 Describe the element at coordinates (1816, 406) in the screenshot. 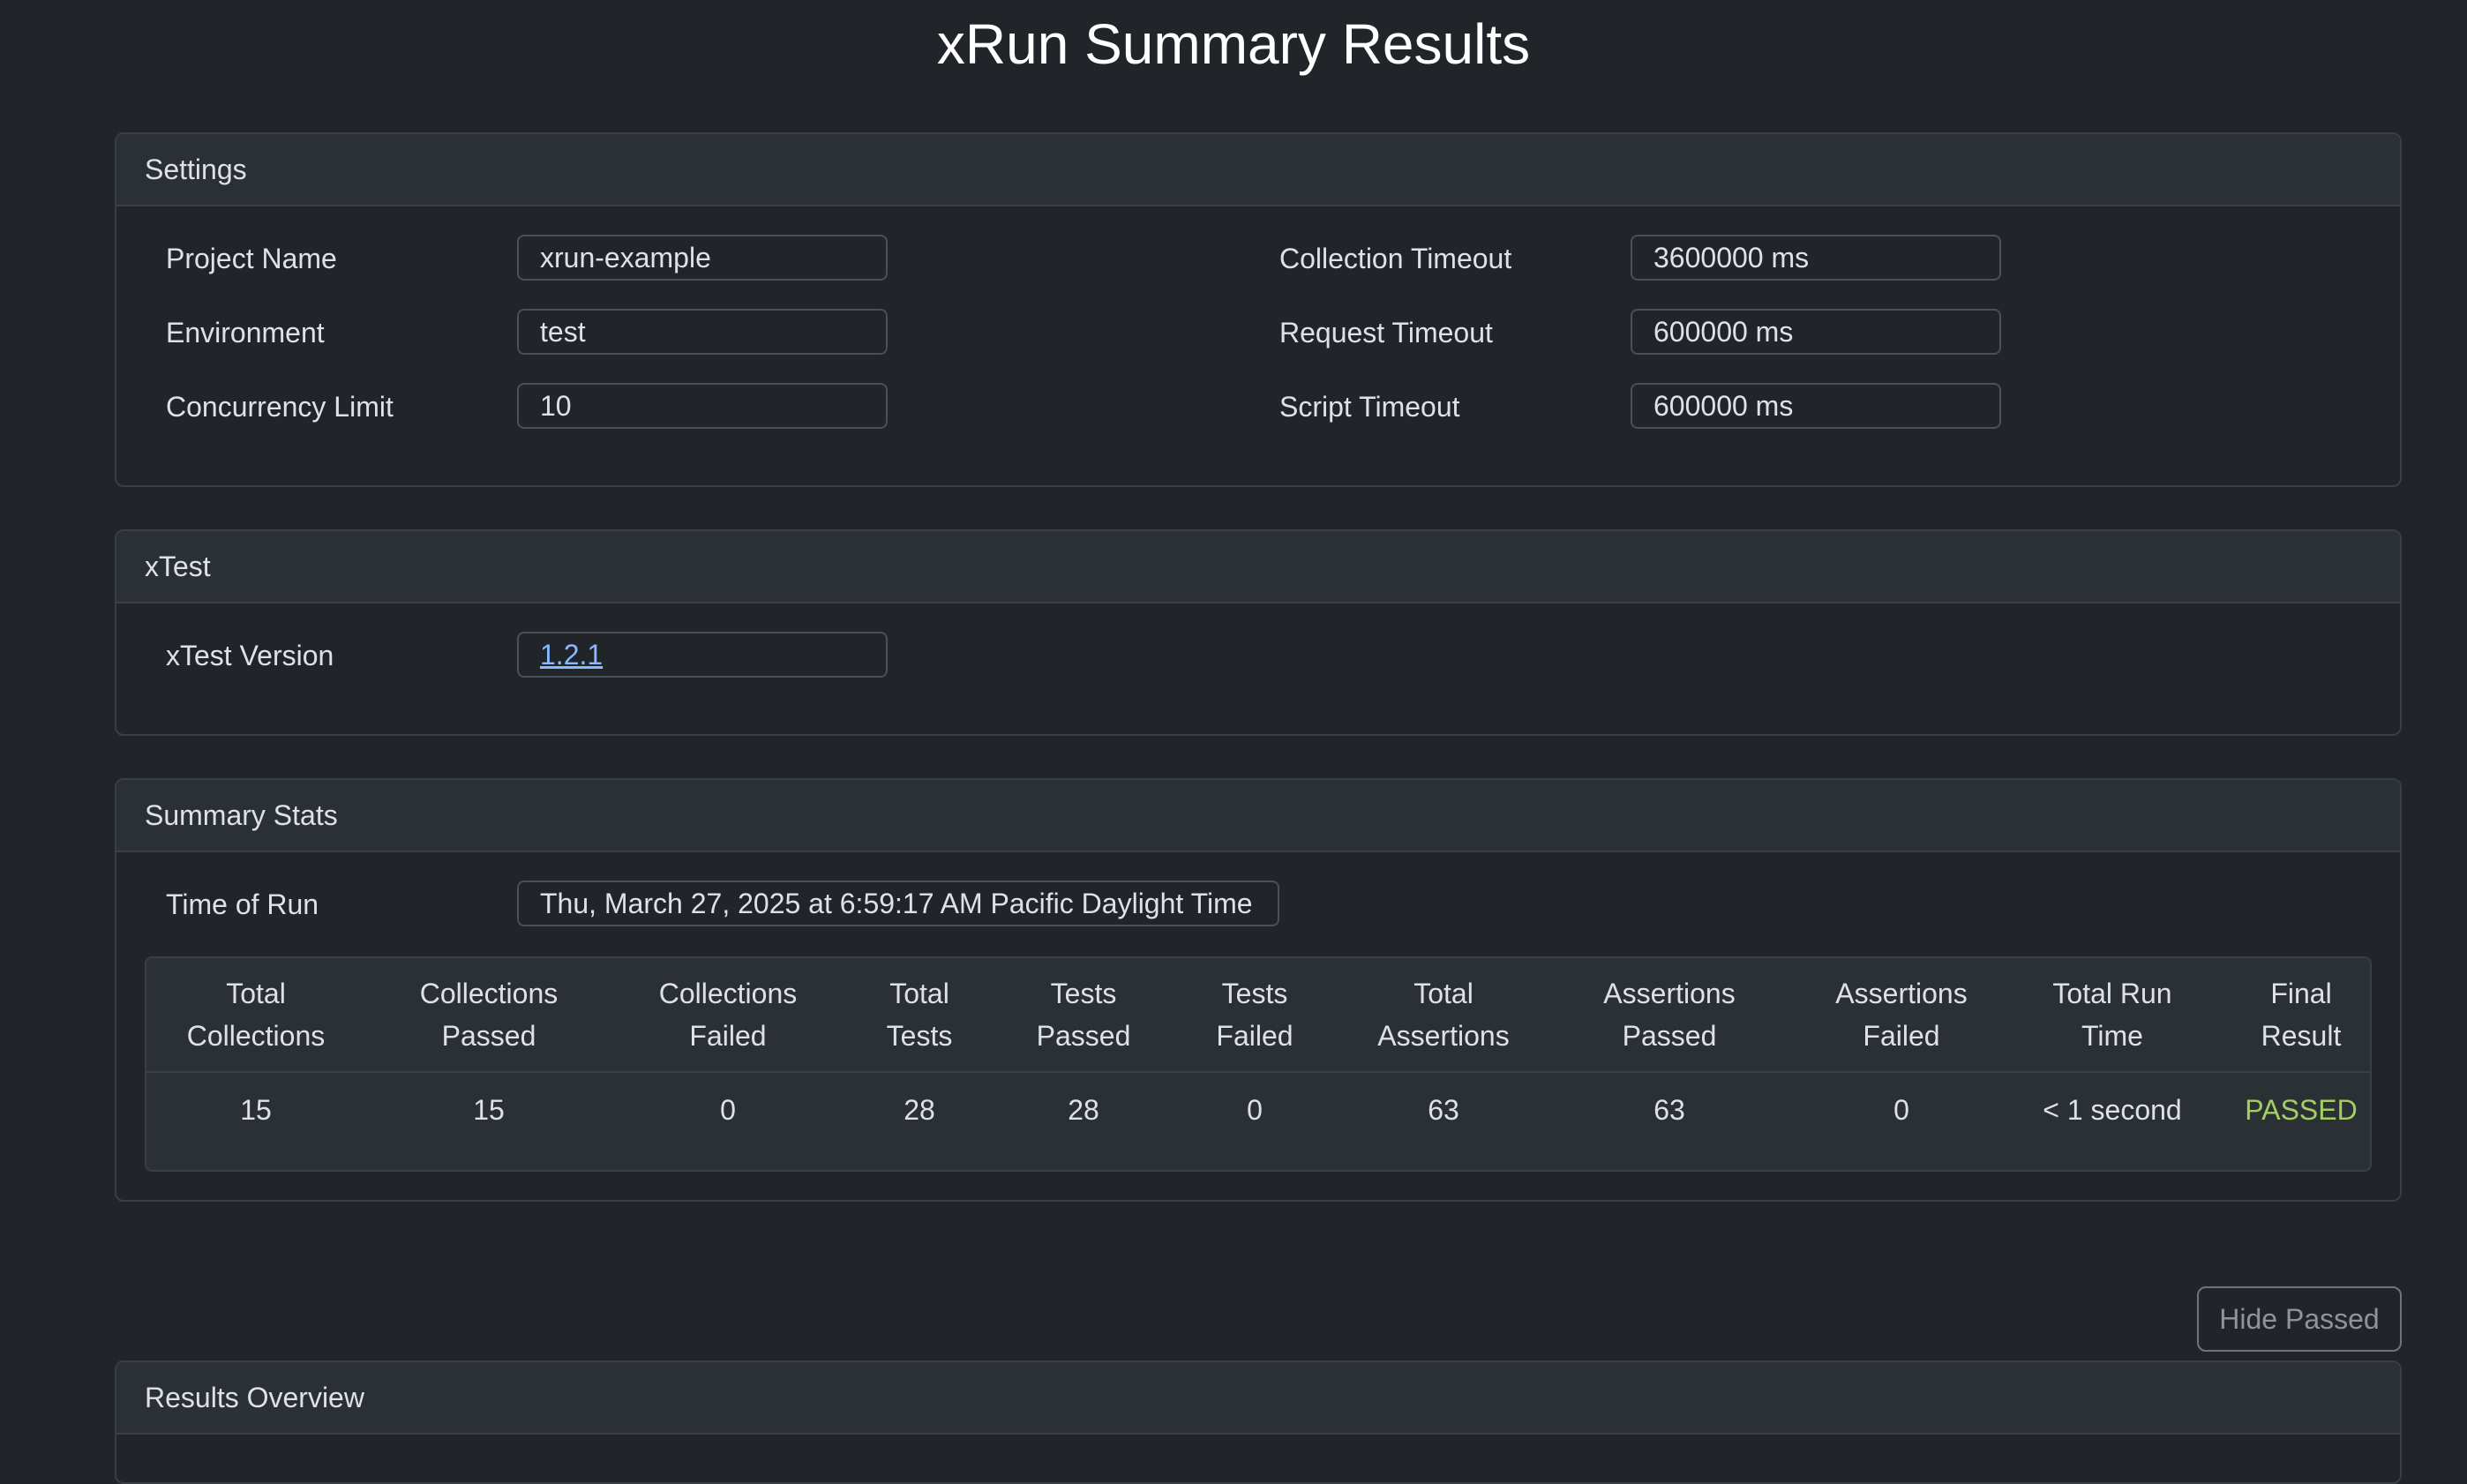

I see `script-timeout-field: 600000 ms` at that location.